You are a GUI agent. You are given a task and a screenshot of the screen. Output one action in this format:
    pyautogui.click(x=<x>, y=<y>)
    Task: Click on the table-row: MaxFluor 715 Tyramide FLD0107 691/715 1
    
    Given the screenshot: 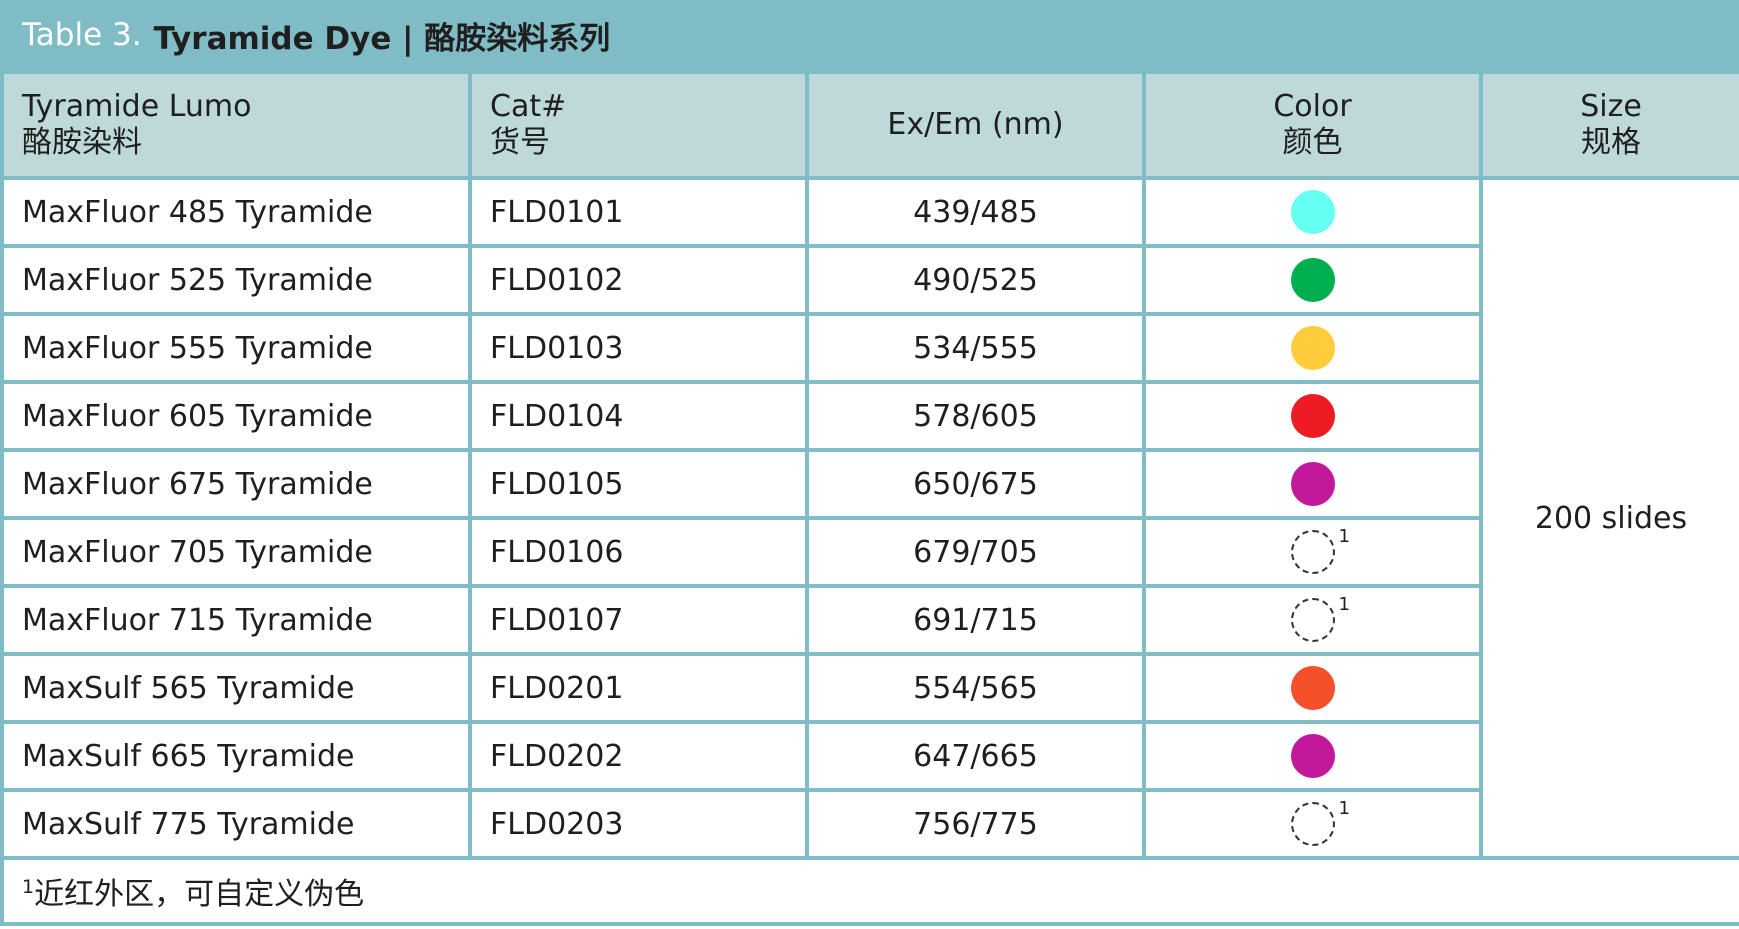 What is the action you would take?
    pyautogui.click(x=869, y=620)
    